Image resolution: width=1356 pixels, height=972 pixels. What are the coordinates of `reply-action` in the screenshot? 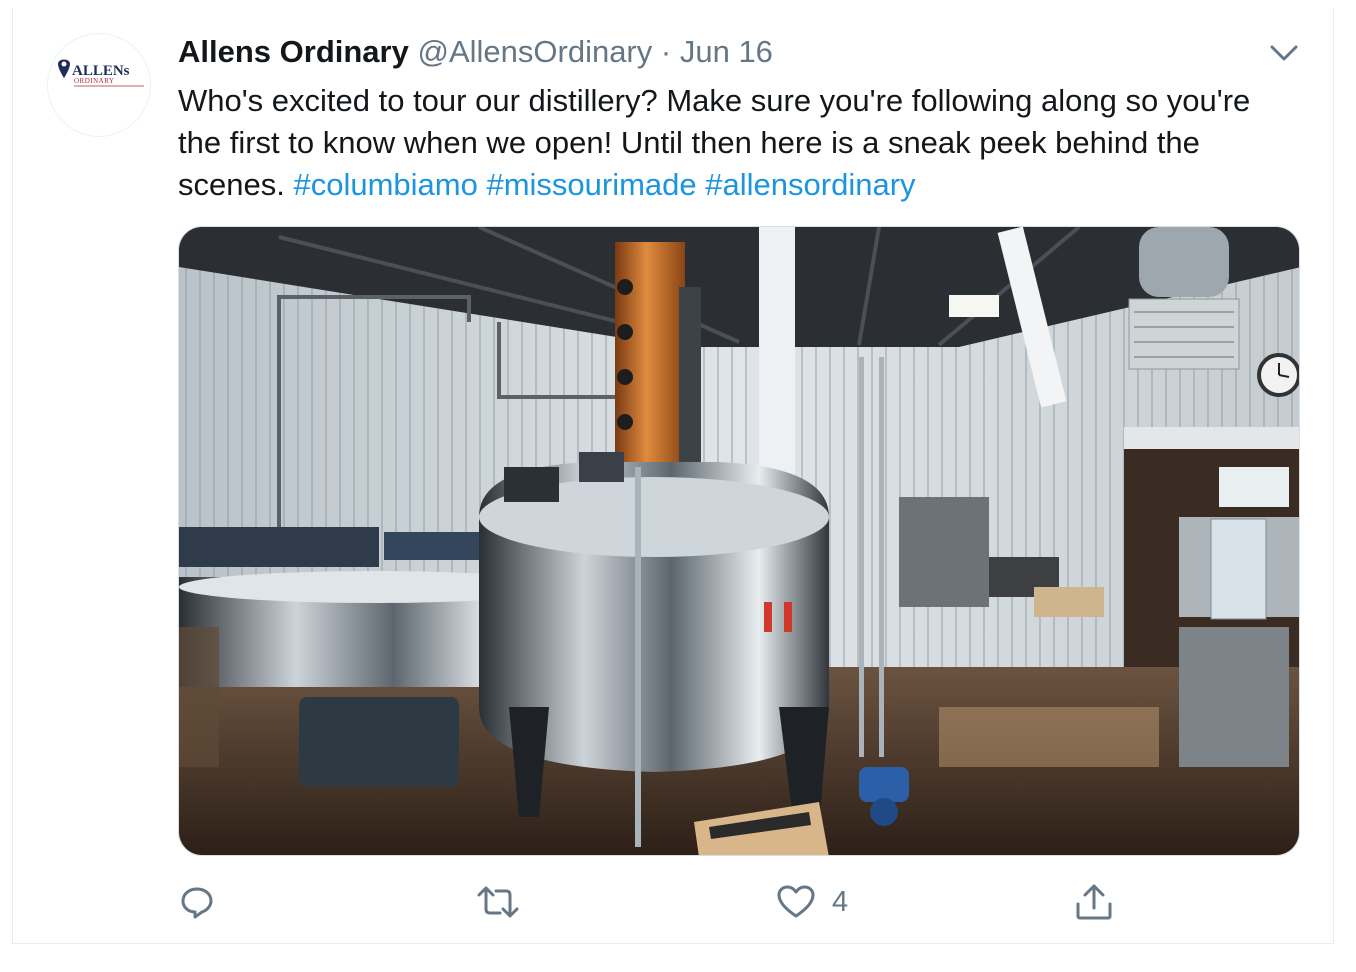 It's located at (197, 902).